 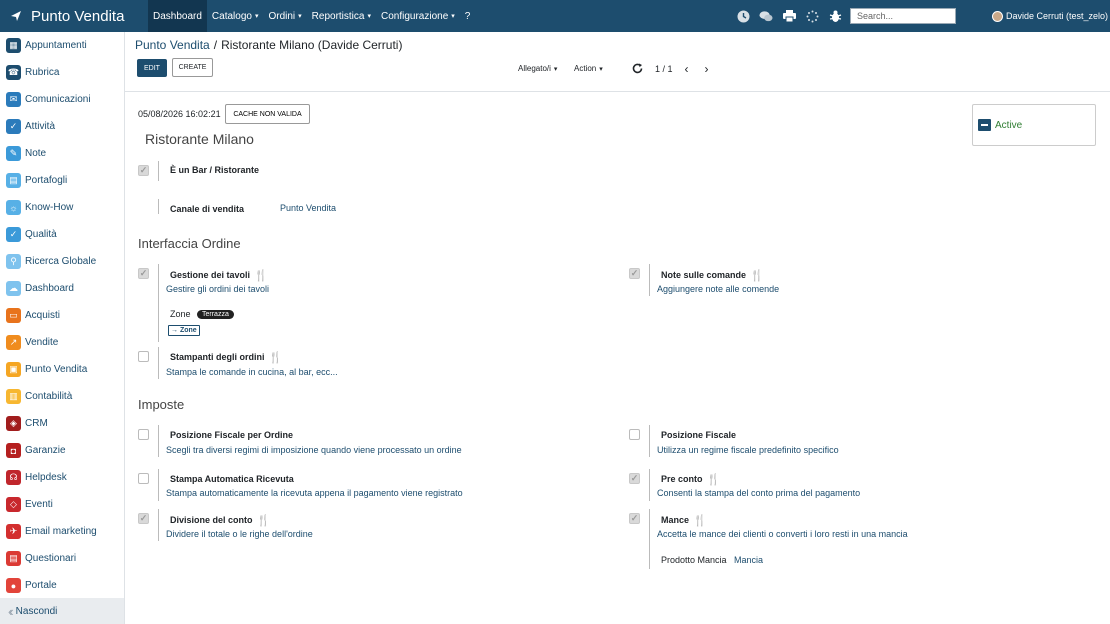 I want to click on menu-item-configurazione: Configurazione ▾, so click(x=418, y=16).